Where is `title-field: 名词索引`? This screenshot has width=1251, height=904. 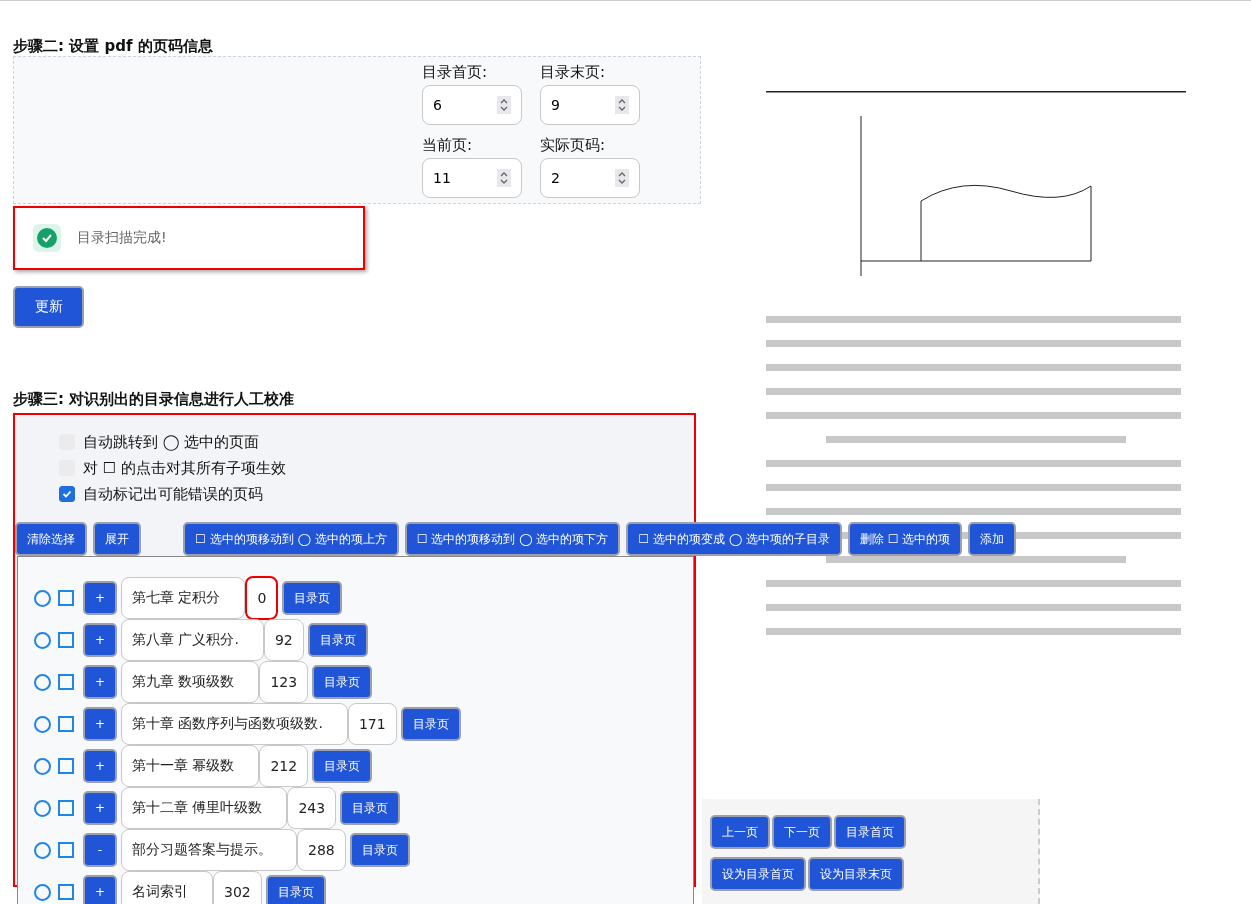
title-field: 名词索引 is located at coordinates (167, 887).